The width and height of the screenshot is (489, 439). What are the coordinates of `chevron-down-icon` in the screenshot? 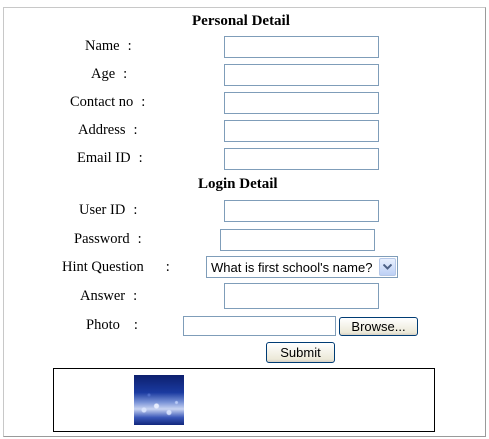 It's located at (387, 267).